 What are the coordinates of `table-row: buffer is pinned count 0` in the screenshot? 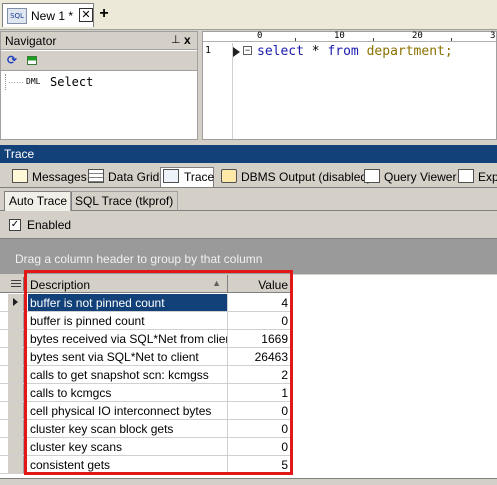 It's located at (146, 321).